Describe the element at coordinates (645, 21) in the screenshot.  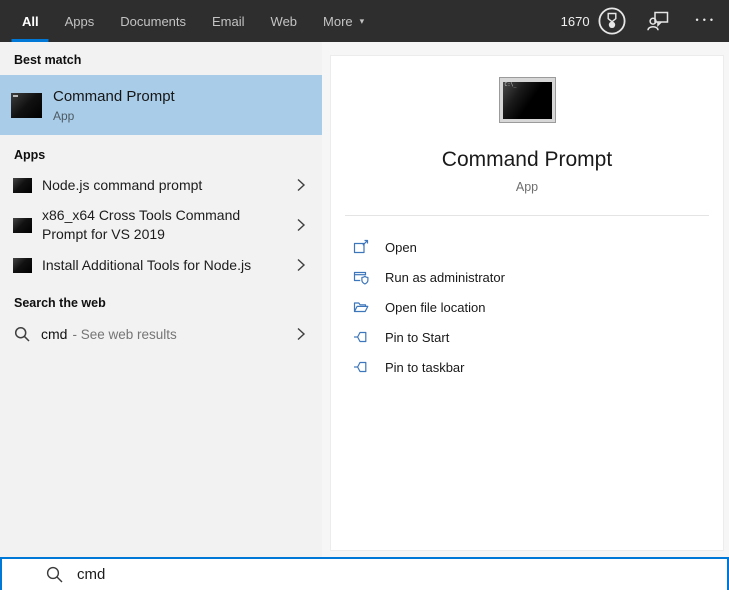
I see `header-right-controls: 1670 •••` at that location.